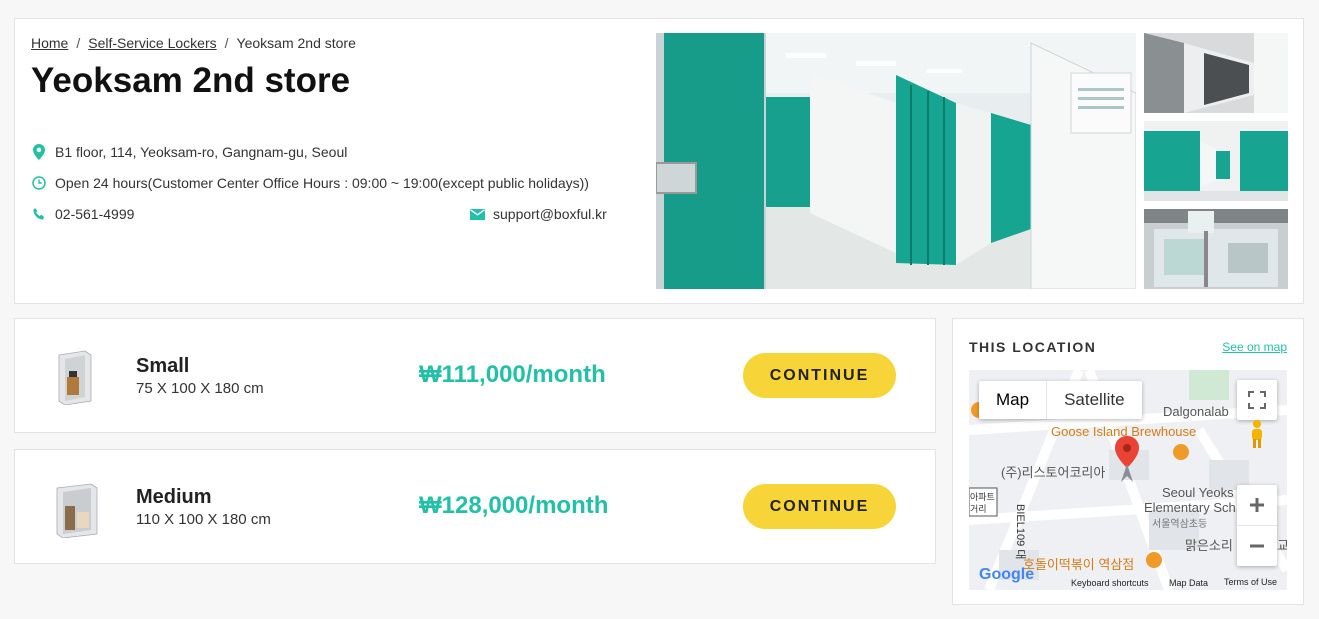 The image size is (1319, 619). I want to click on map-place-label: Seoul Yeoks, so click(1198, 492).